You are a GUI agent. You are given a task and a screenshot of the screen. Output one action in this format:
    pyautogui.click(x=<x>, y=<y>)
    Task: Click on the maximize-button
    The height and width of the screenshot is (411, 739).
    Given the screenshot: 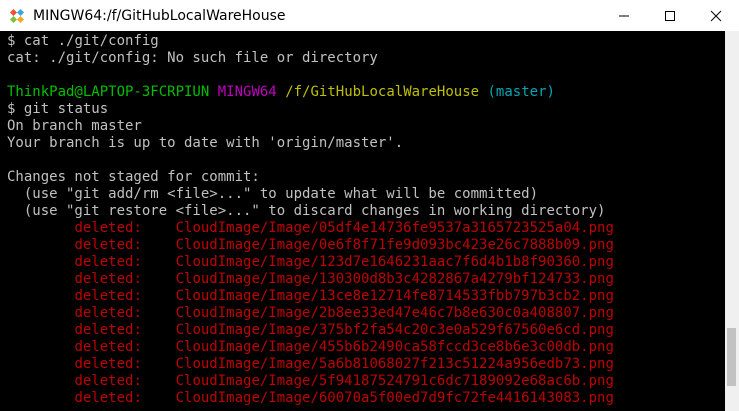 What is the action you would take?
    pyautogui.click(x=670, y=15)
    